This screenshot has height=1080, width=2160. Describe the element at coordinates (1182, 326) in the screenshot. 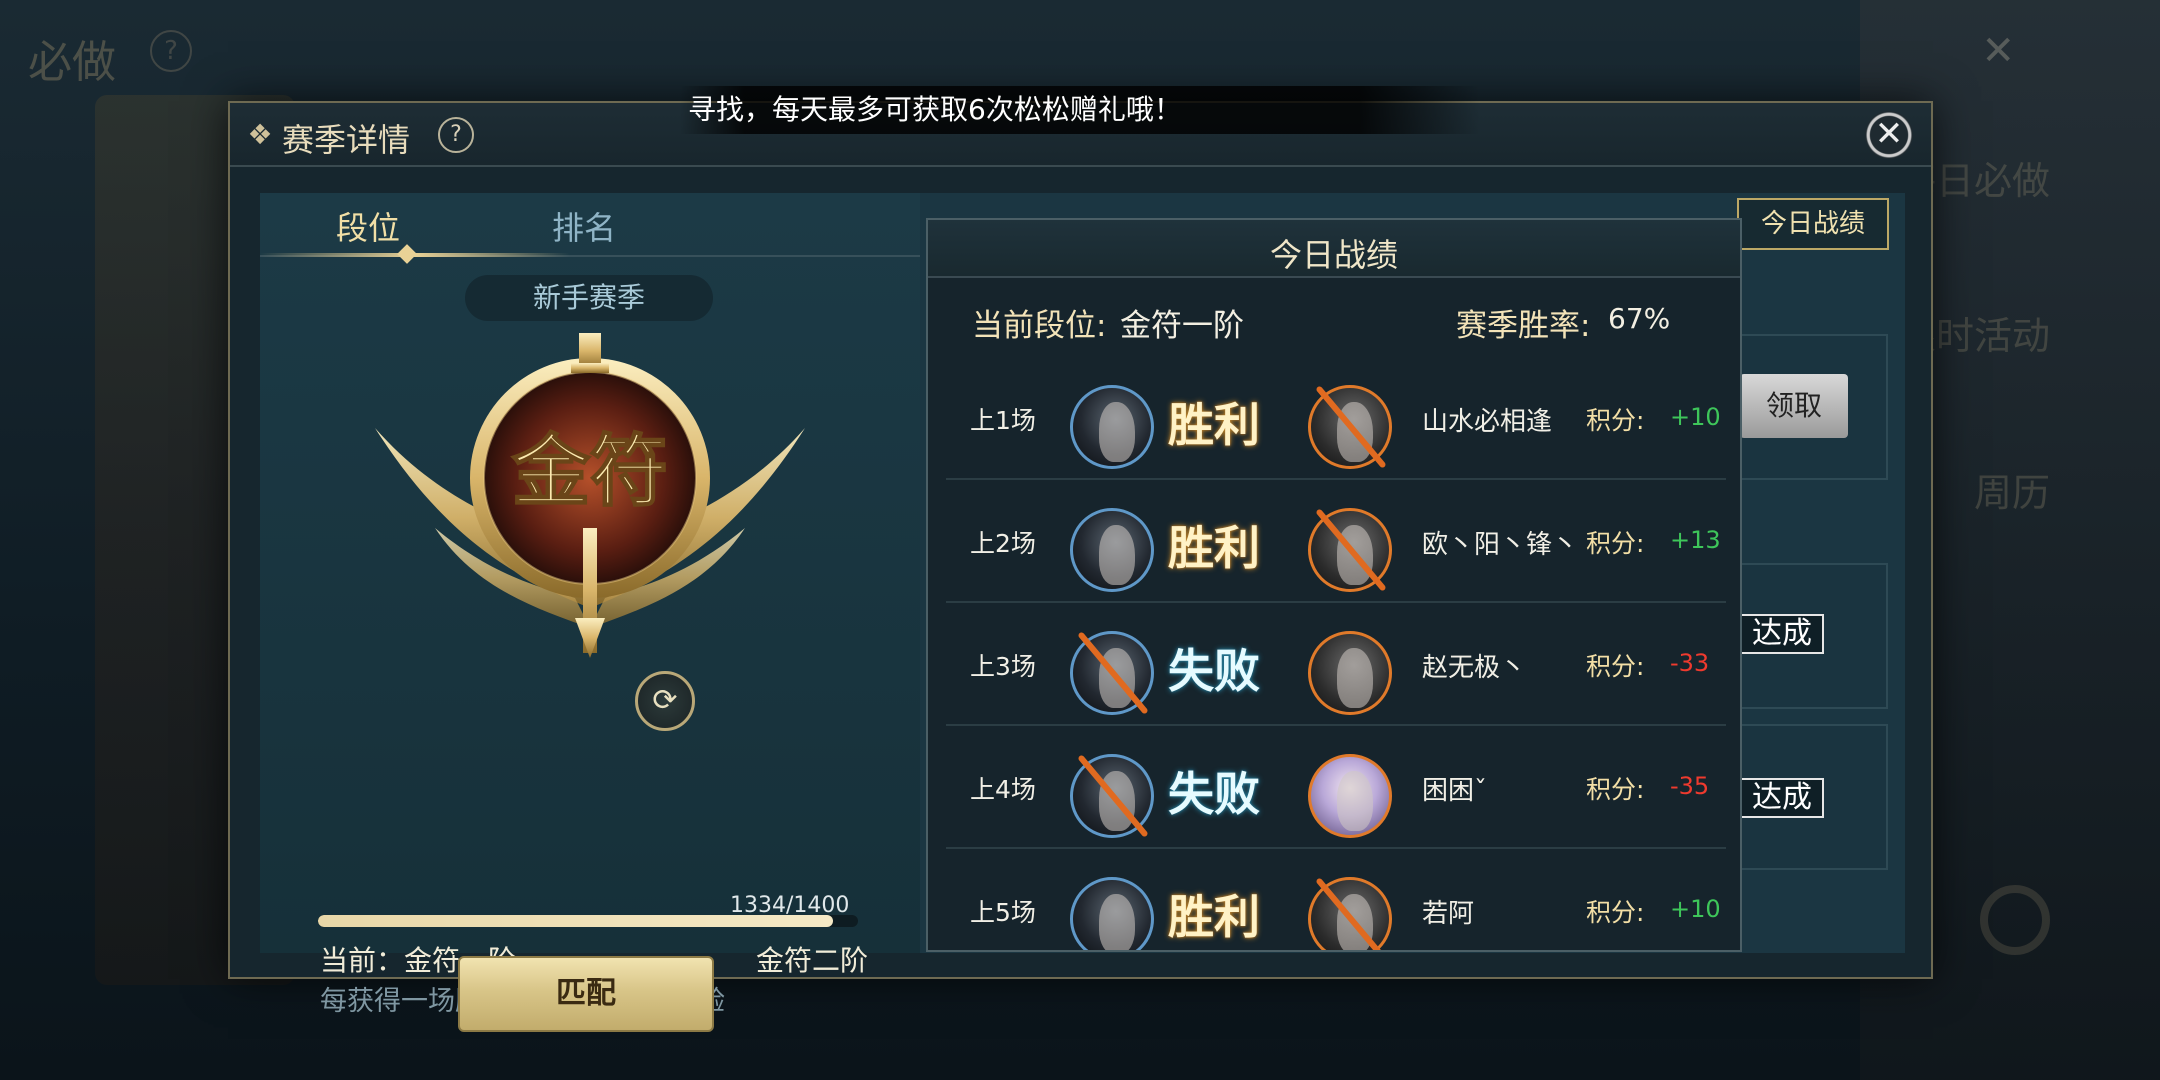

I see `current-rank-value: 金符一阶` at that location.